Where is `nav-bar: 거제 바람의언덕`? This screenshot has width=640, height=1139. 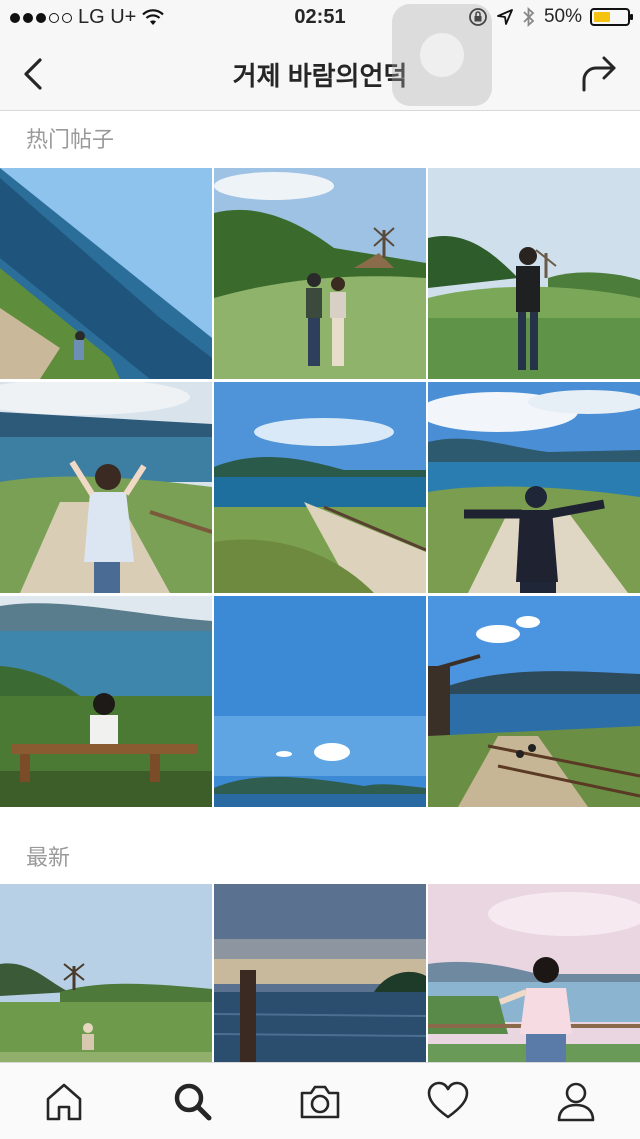
nav-bar: 거제 바람의언덕 is located at coordinates (320, 73).